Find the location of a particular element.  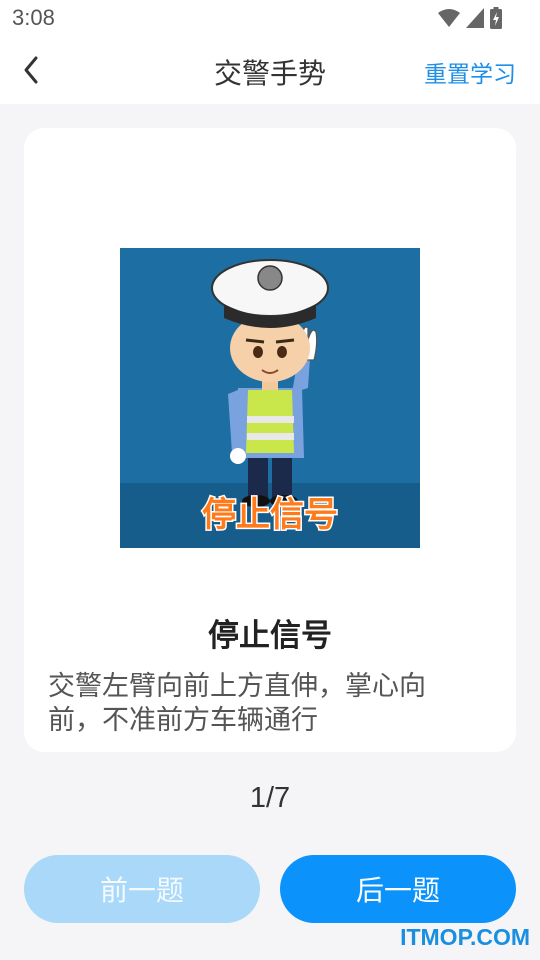

gesture-description: 交警左臂向前上方直伸，掌心向前，不准前方车辆通行 is located at coordinates (237, 703).